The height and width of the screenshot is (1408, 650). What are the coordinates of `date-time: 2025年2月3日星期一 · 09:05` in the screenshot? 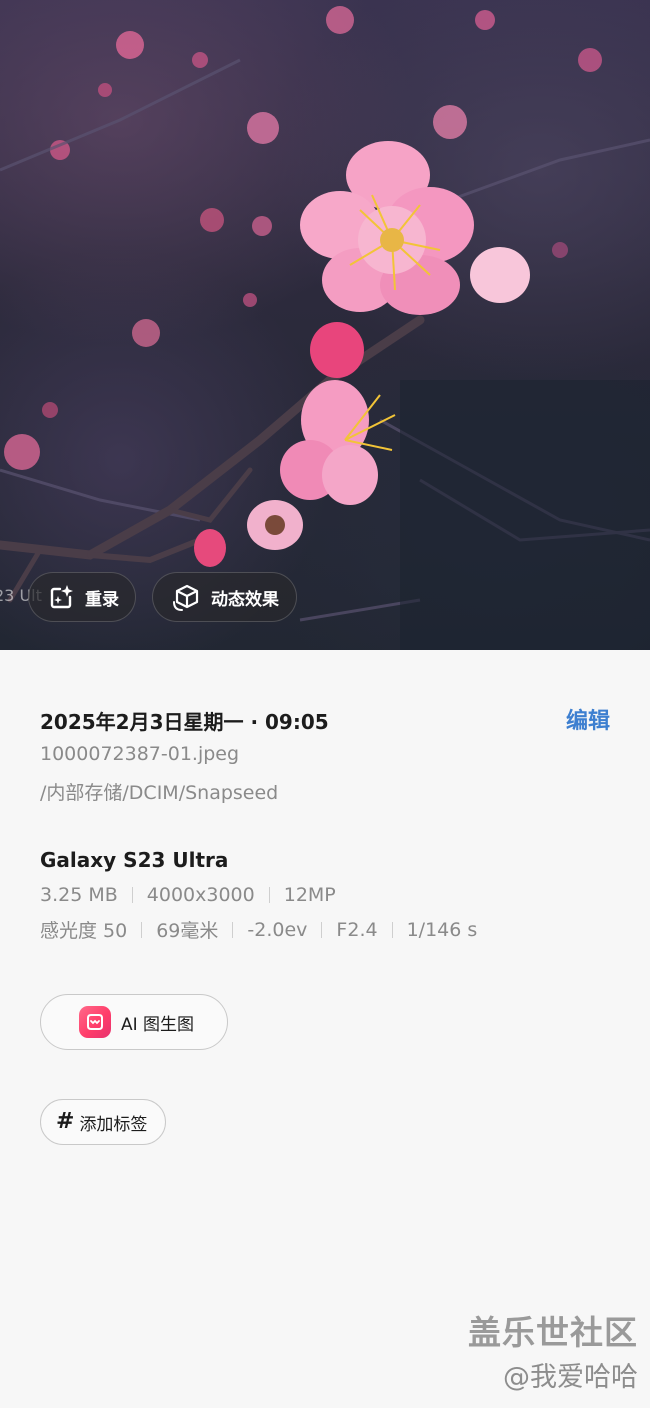 It's located at (184, 722).